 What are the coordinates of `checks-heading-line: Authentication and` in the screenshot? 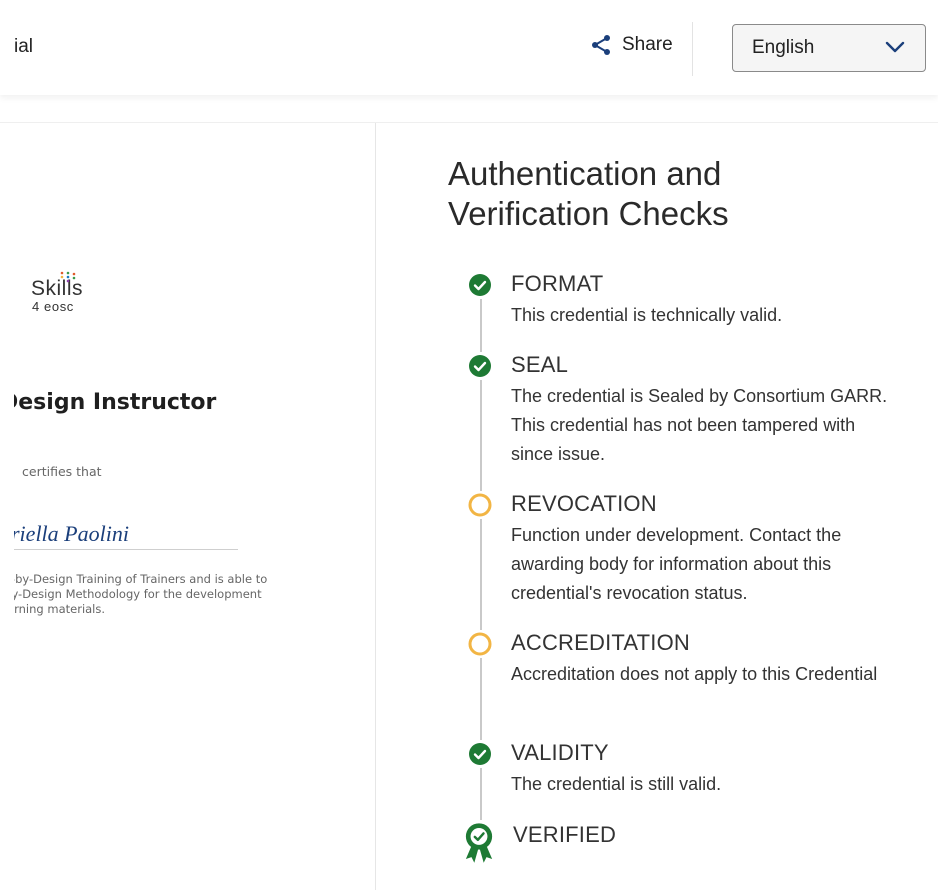 It's located at (585, 173).